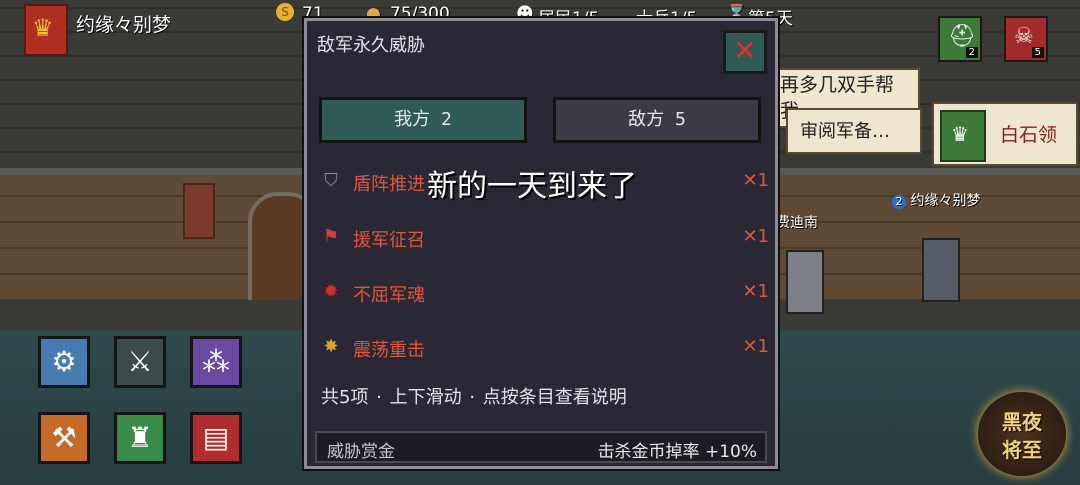  What do you see at coordinates (543, 348) in the screenshot?
I see `threat-item: ✸ 震荡重击 ✕1` at bounding box center [543, 348].